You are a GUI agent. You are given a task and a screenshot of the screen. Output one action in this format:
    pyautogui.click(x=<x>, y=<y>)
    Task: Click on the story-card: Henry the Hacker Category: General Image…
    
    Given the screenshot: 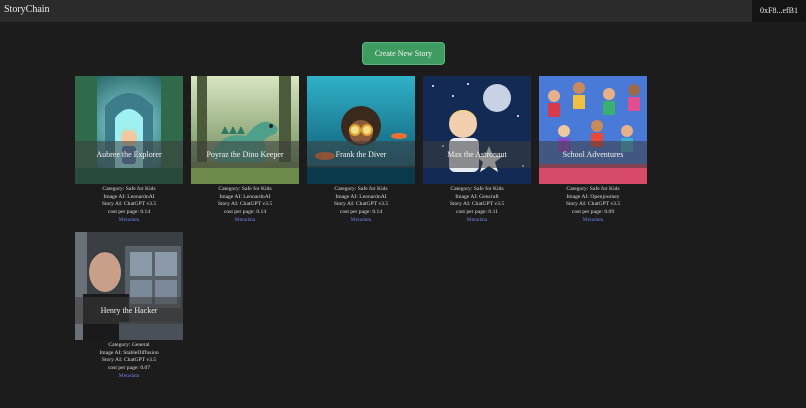 What is the action you would take?
    pyautogui.click(x=129, y=306)
    